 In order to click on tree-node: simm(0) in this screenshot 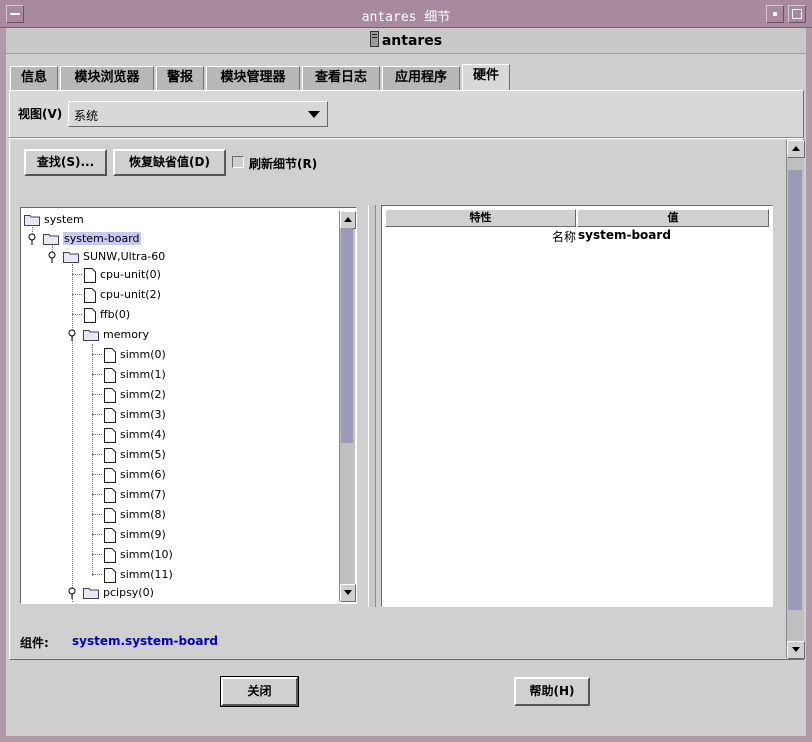, I will do `click(135, 355)`.